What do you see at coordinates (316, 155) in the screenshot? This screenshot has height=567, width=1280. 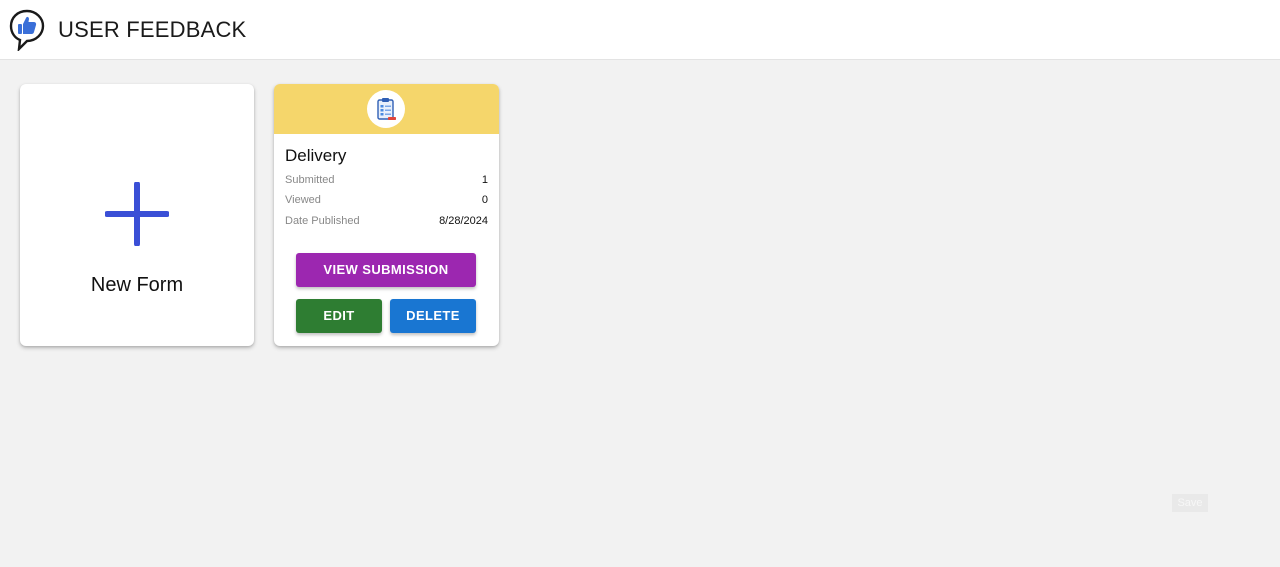 I see `form-title: Delivery` at bounding box center [316, 155].